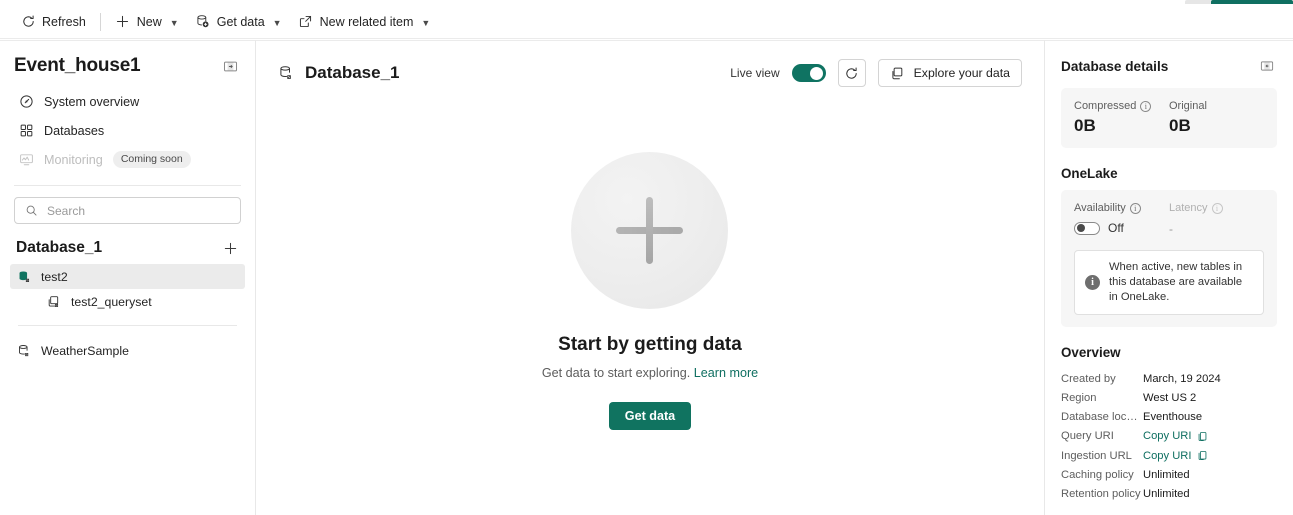  What do you see at coordinates (26, 102) in the screenshot?
I see `speedometer-icon` at bounding box center [26, 102].